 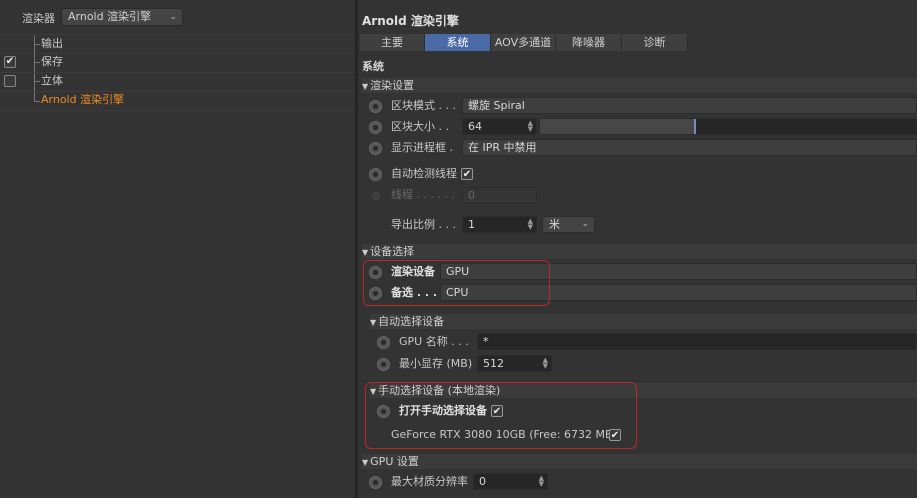 I want to click on progress-window-anim-icon, so click(x=375, y=148).